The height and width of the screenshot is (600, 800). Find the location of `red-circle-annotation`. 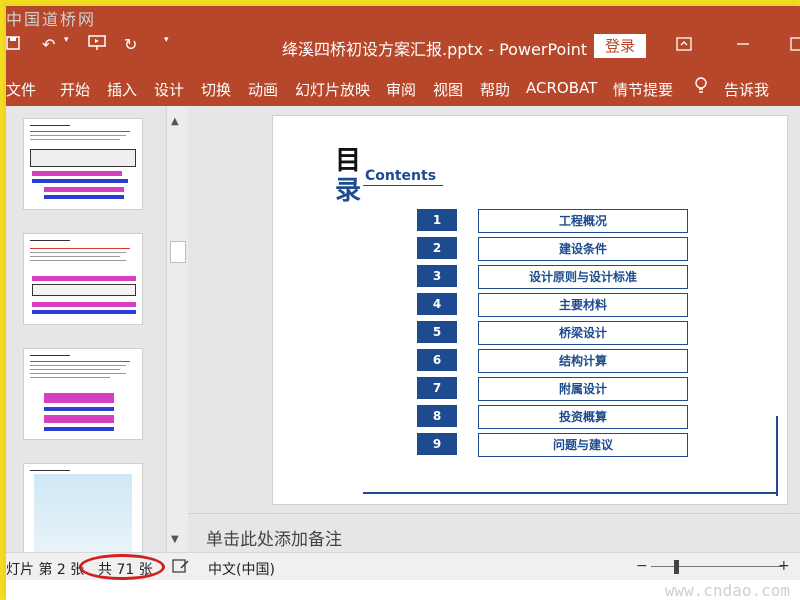

red-circle-annotation is located at coordinates (122, 567).